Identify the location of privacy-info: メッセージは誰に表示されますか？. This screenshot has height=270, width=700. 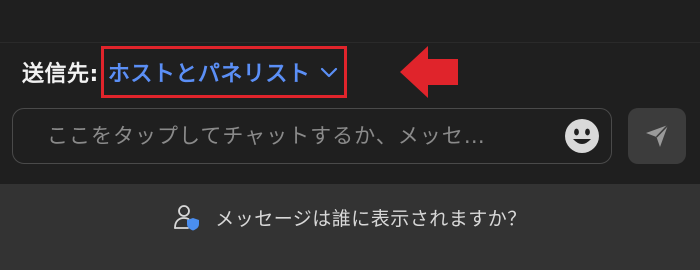
(350, 217).